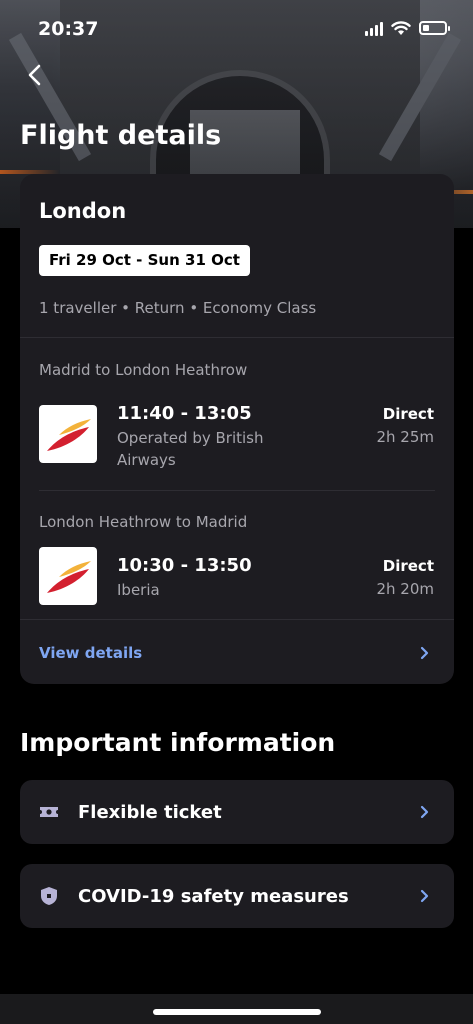 Image resolution: width=473 pixels, height=1024 pixels. What do you see at coordinates (143, 370) in the screenshot?
I see `leg-title-outbound: Madrid to London Heathrow` at bounding box center [143, 370].